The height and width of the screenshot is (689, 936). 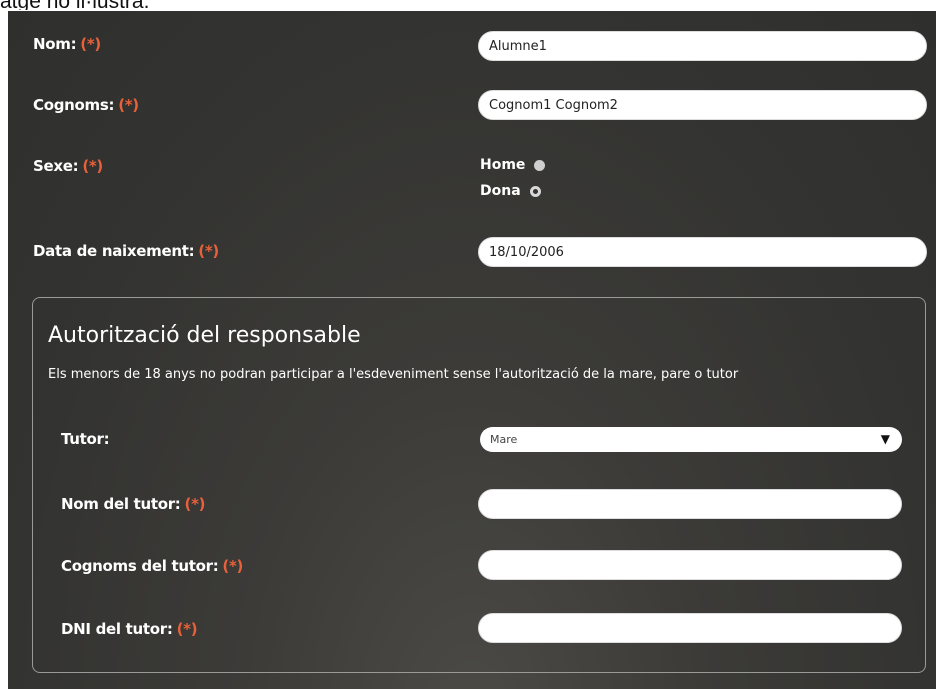 I want to click on cognoms-tutor-label: Cognoms del tutor: (*), so click(x=152, y=566).